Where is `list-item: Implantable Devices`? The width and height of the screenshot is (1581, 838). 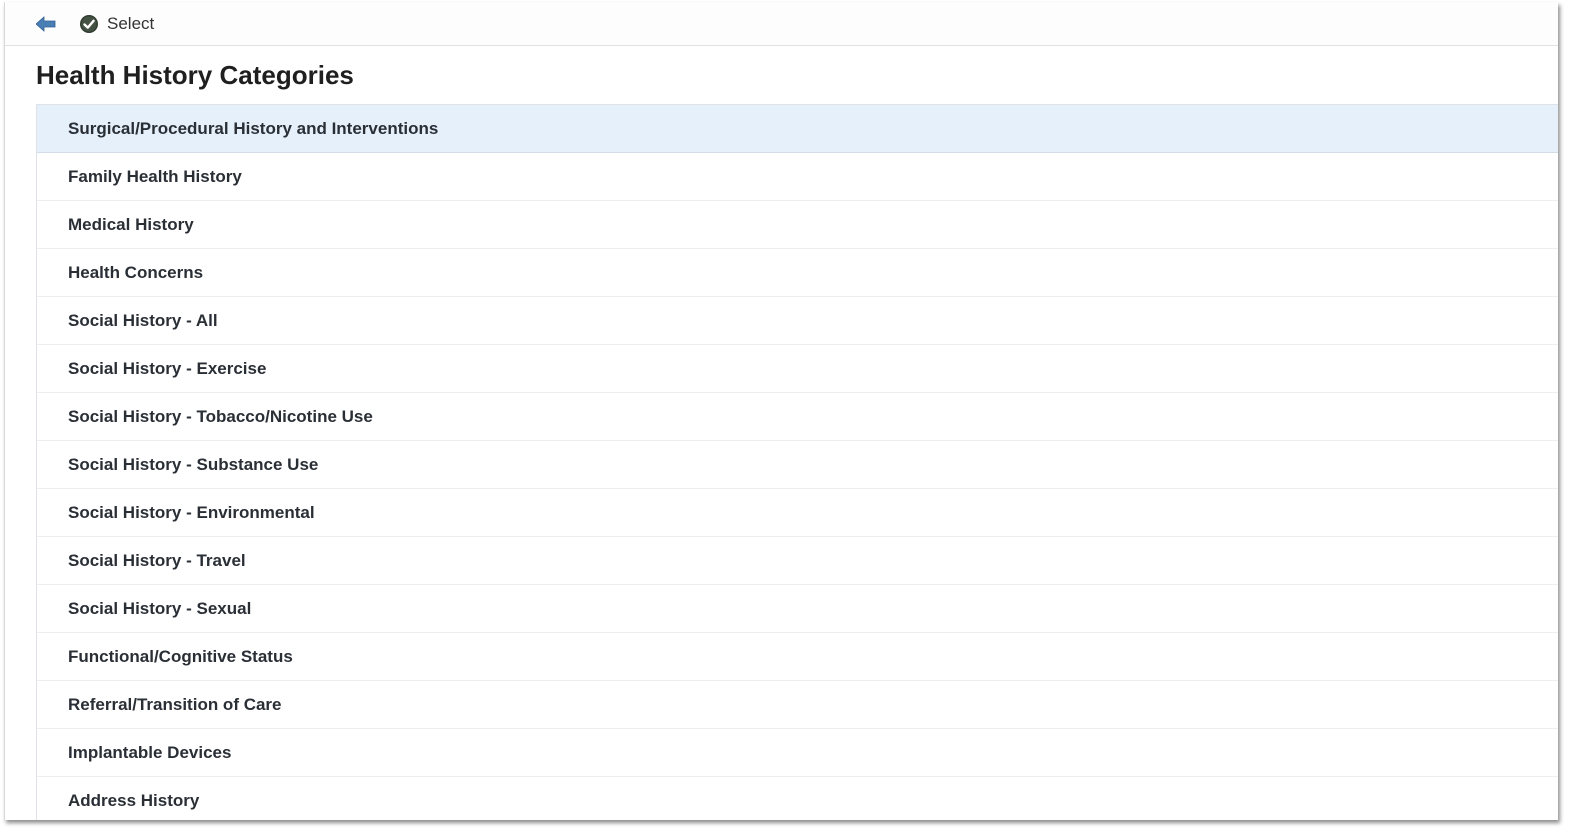 list-item: Implantable Devices is located at coordinates (797, 753).